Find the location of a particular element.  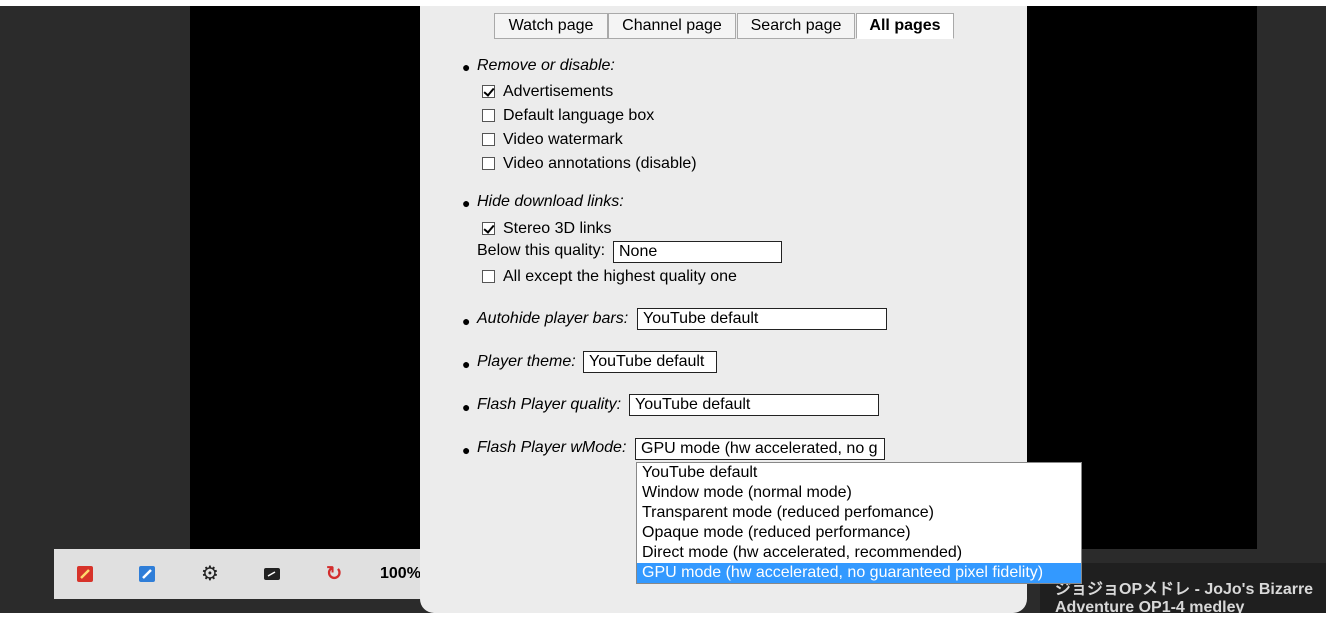

blue-wand-icon is located at coordinates (147, 574).